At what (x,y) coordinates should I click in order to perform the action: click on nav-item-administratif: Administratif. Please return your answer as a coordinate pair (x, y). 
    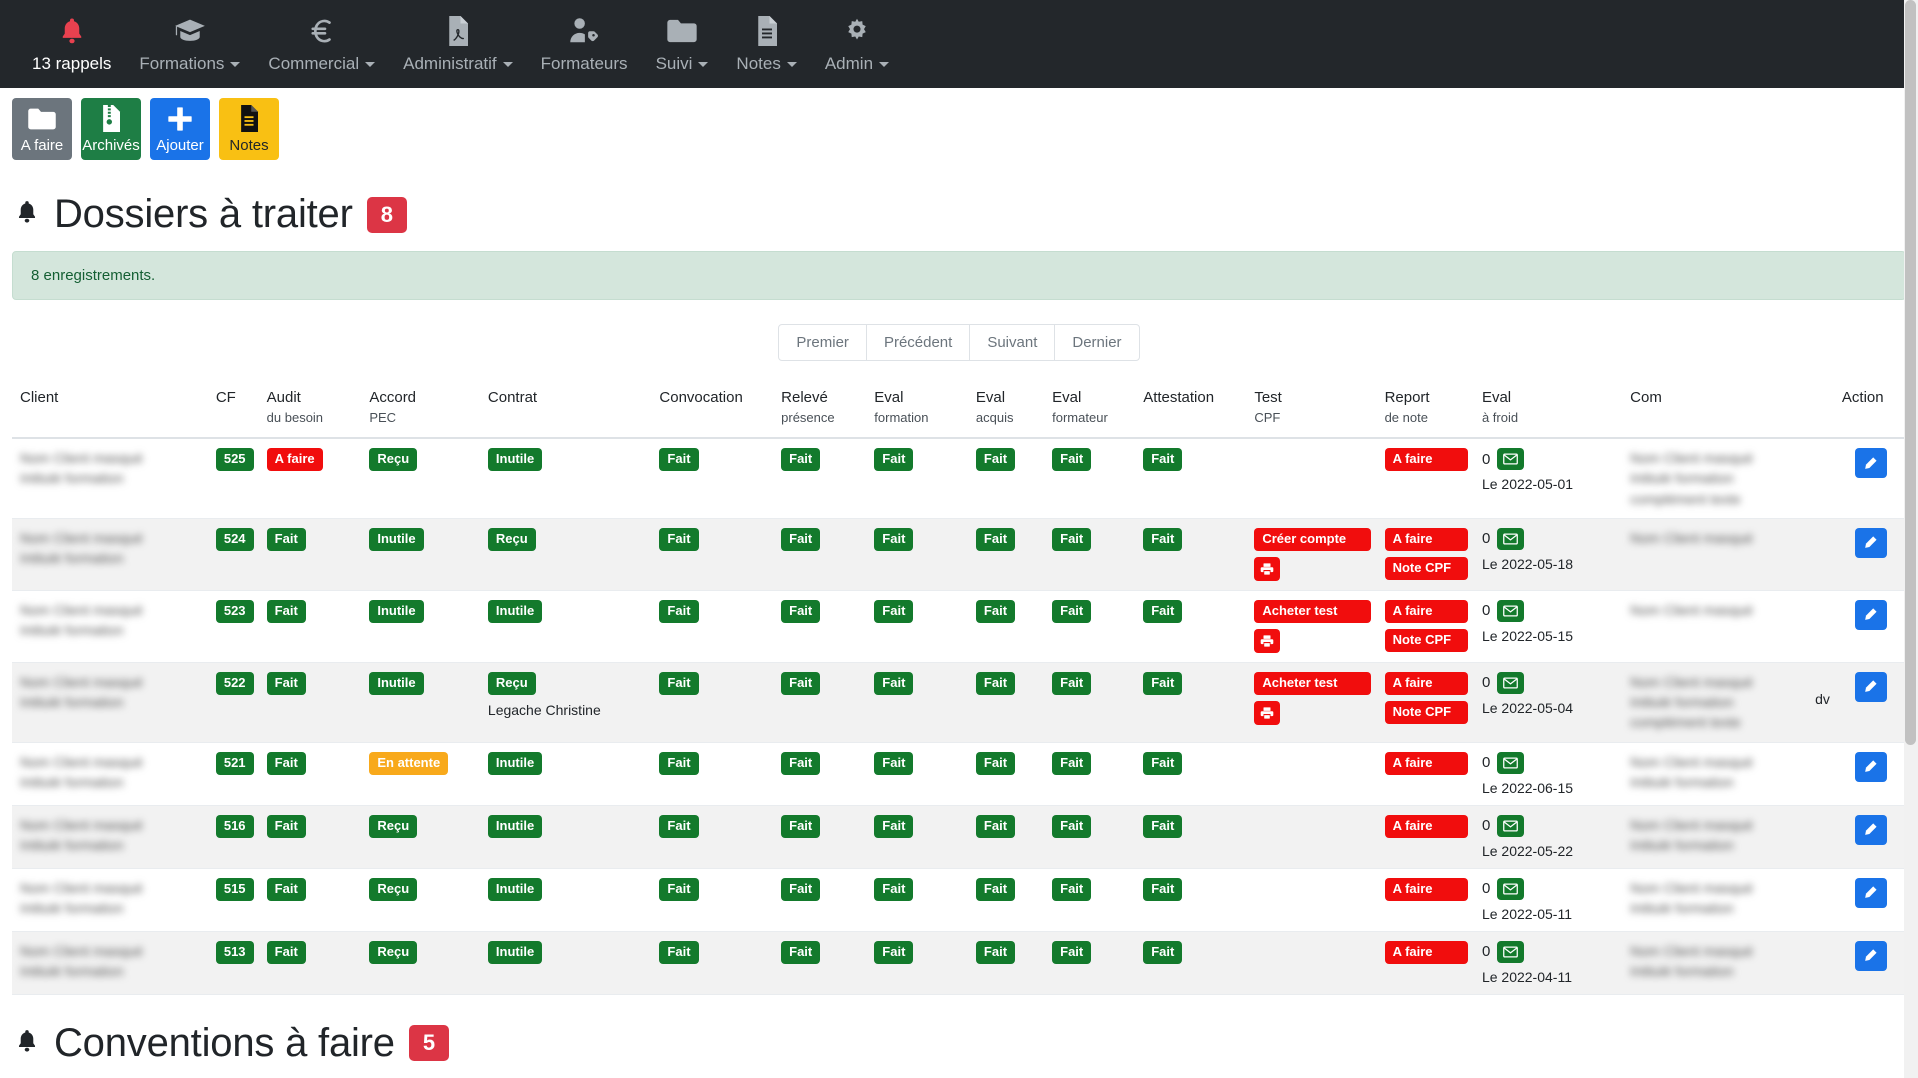
    Looking at the image, I should click on (458, 45).